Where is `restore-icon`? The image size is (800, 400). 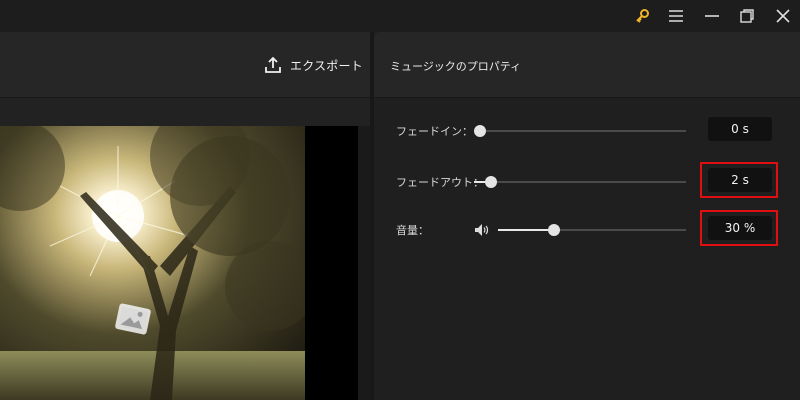
restore-icon is located at coordinates (747, 16).